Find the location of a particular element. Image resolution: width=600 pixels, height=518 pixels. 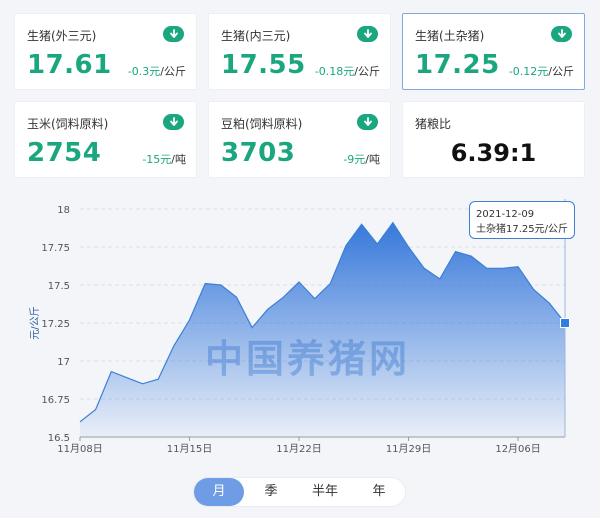

tab-half-year: 半年 is located at coordinates (325, 492).